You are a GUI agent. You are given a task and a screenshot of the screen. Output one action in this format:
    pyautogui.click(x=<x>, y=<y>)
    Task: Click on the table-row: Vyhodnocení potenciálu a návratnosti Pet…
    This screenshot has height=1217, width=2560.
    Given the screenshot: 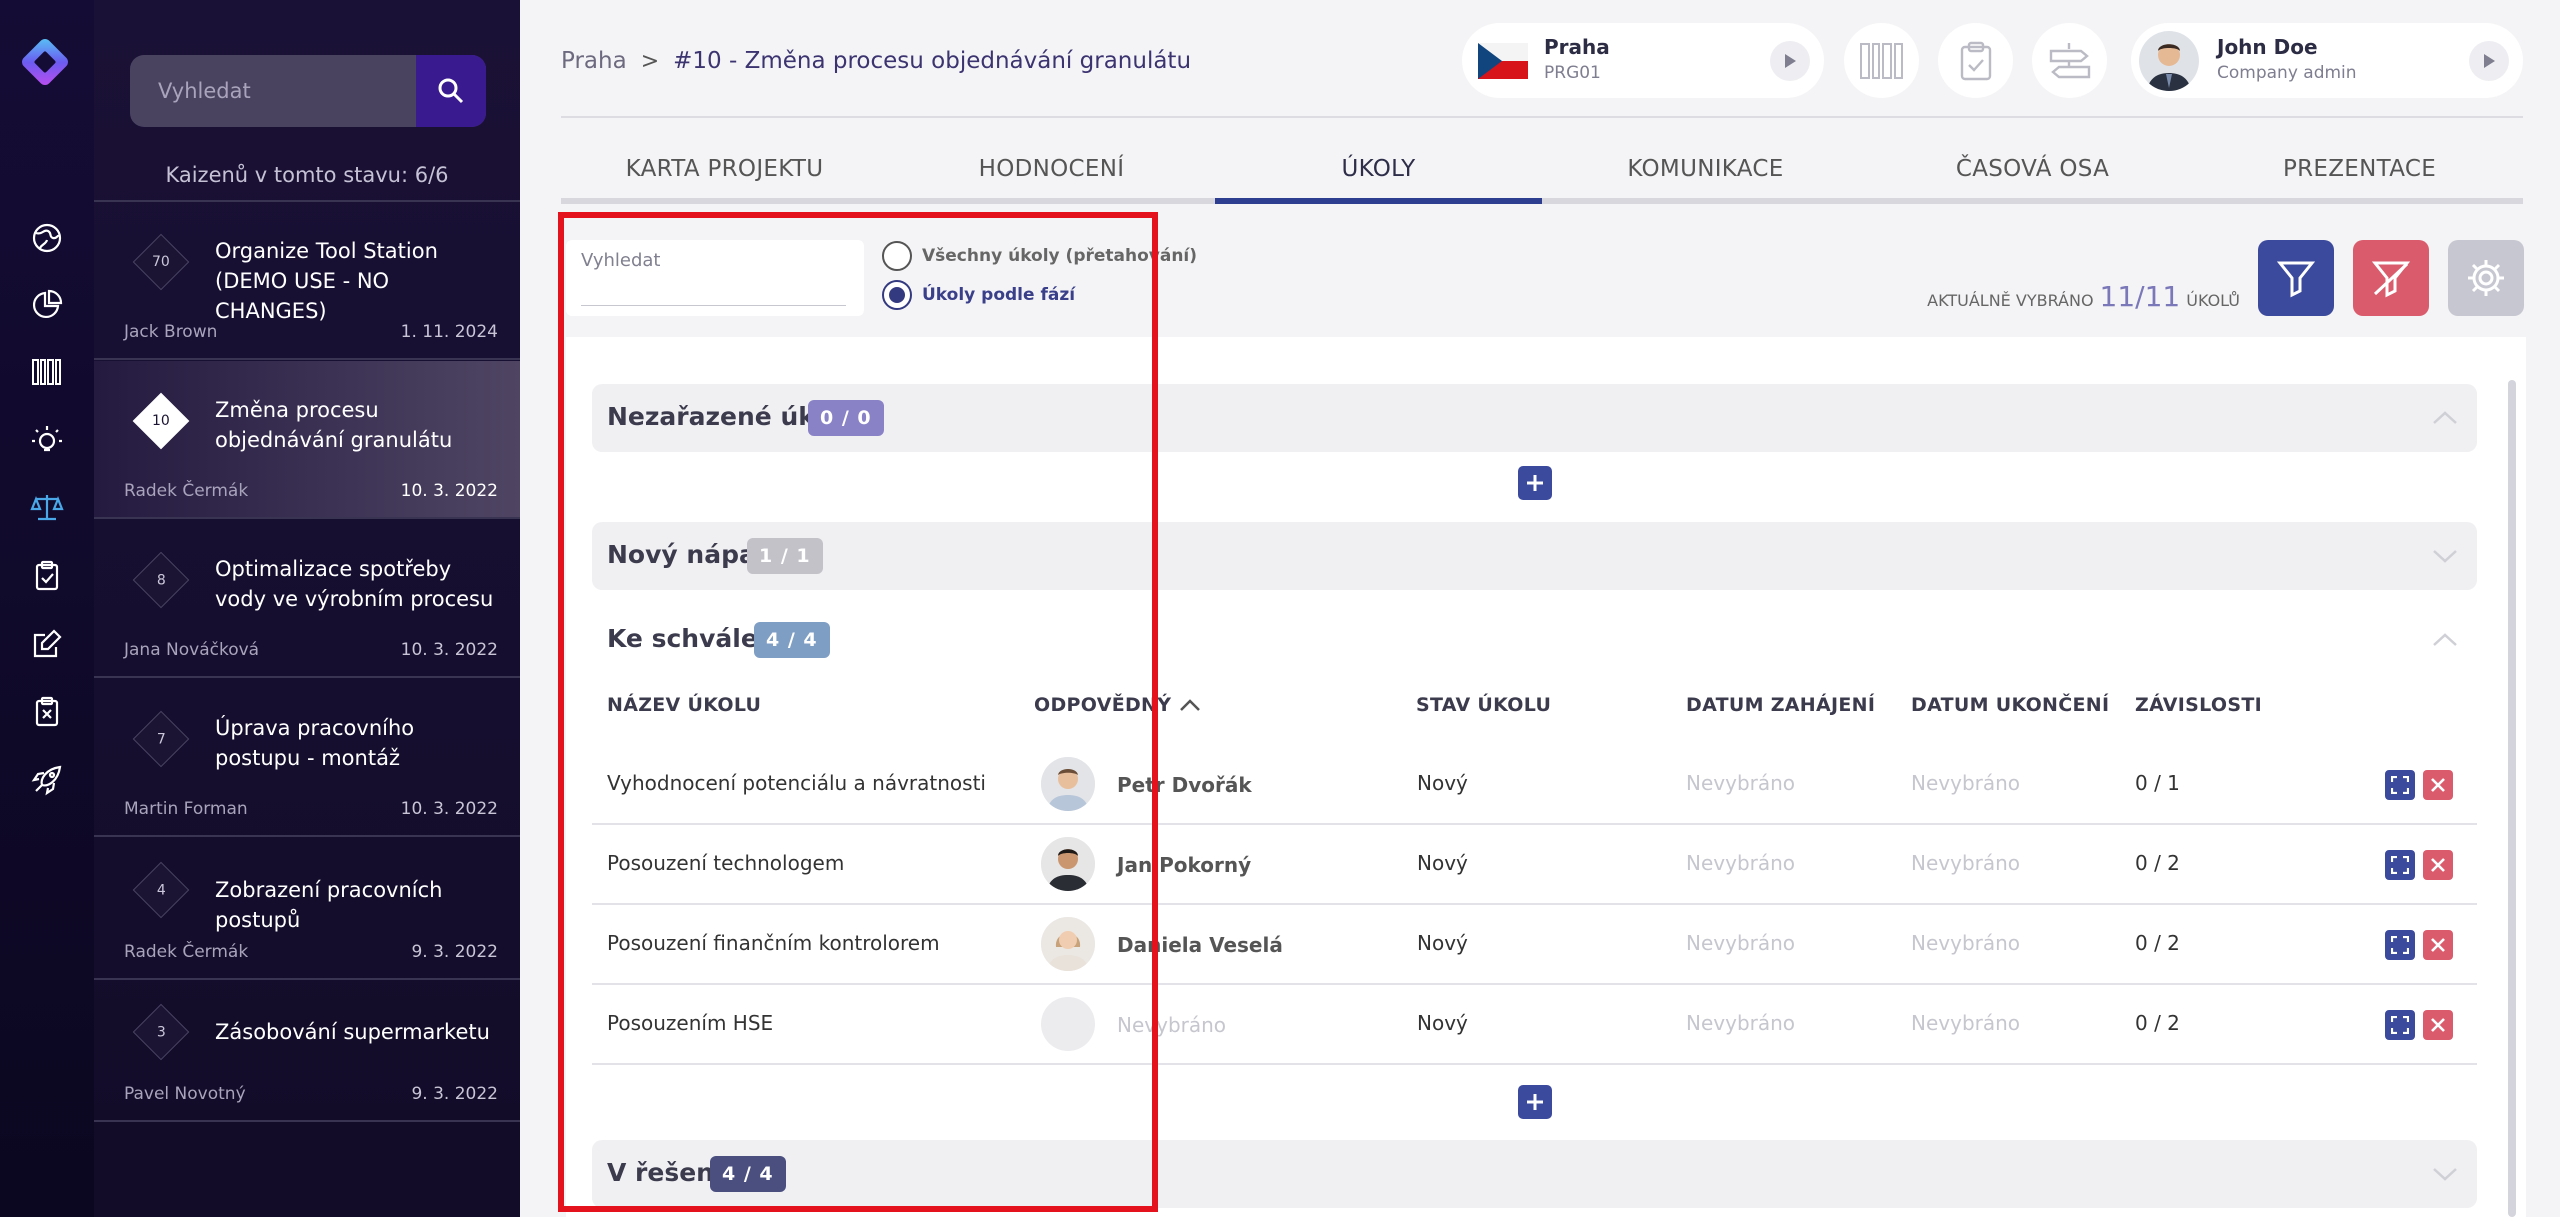 What is the action you would take?
    pyautogui.click(x=1534, y=785)
    